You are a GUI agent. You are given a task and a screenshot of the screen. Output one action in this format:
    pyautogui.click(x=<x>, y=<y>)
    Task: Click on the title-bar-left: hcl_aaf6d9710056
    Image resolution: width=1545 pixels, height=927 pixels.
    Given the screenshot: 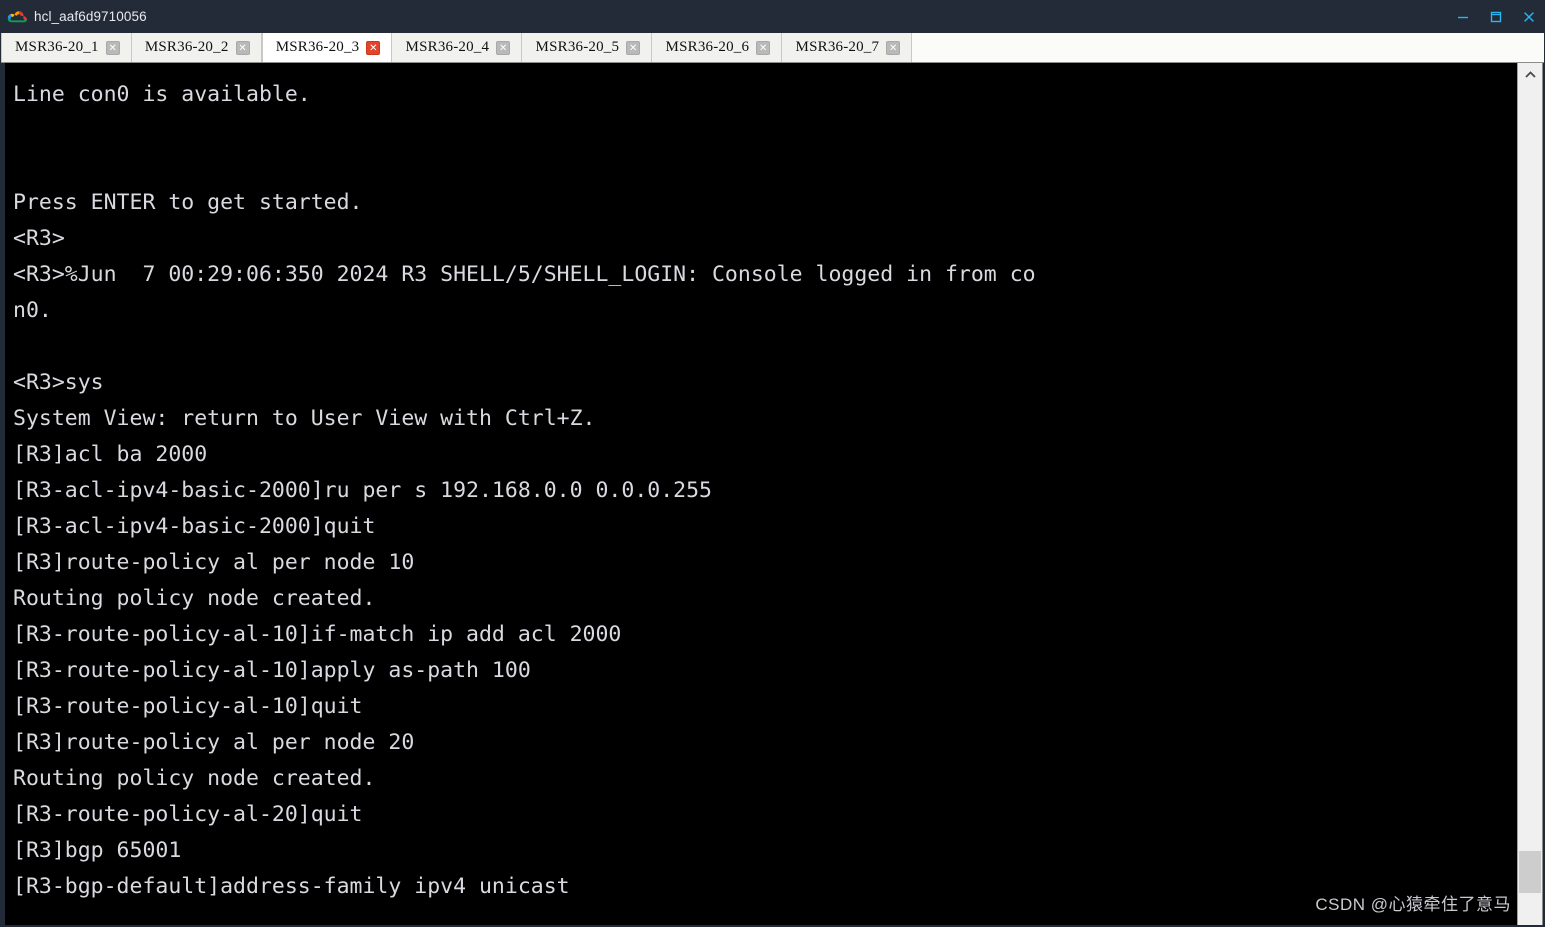 What is the action you would take?
    pyautogui.click(x=73, y=17)
    